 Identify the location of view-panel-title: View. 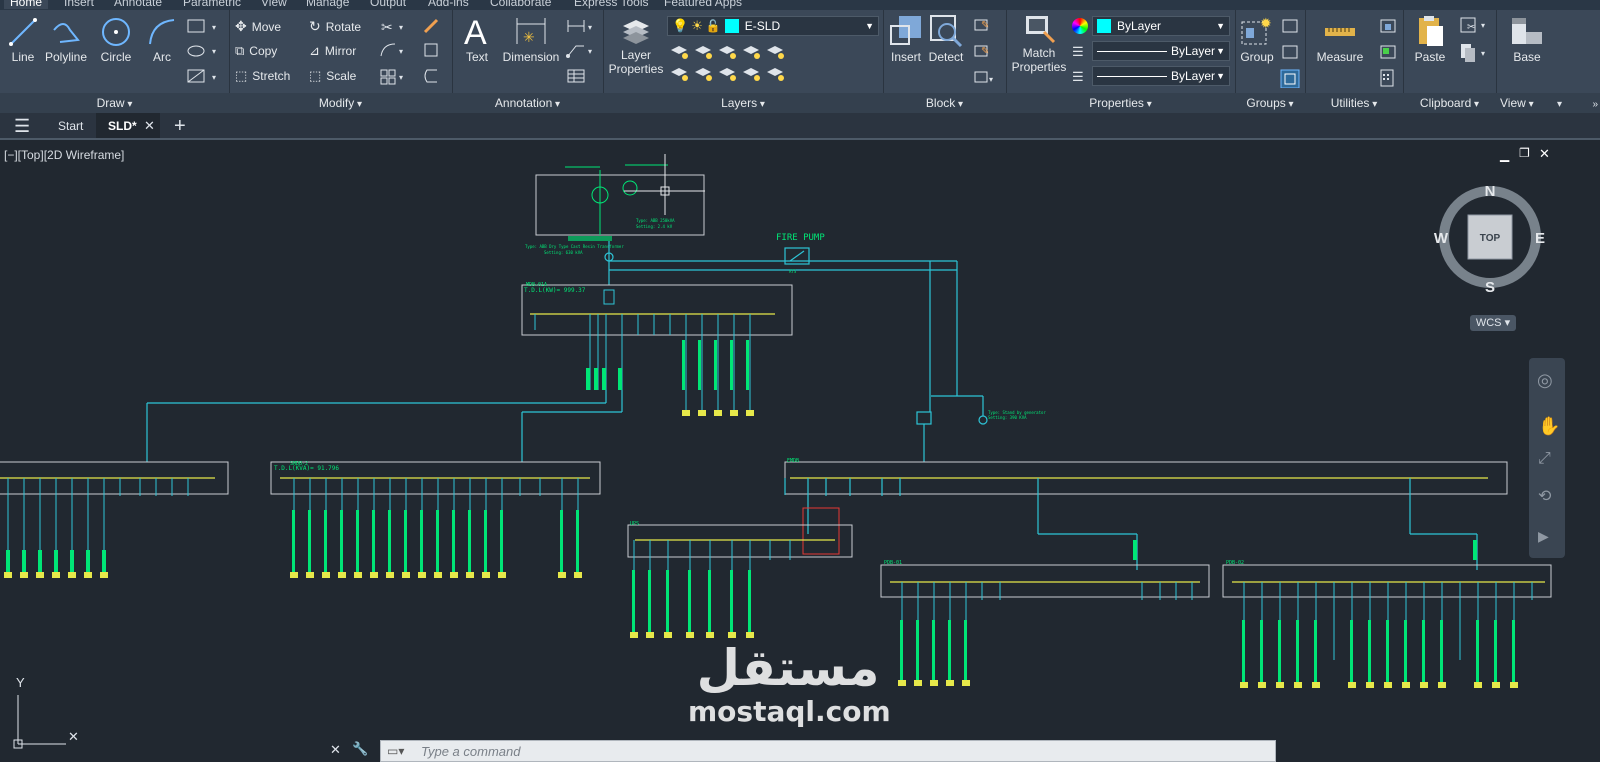
(1548, 103).